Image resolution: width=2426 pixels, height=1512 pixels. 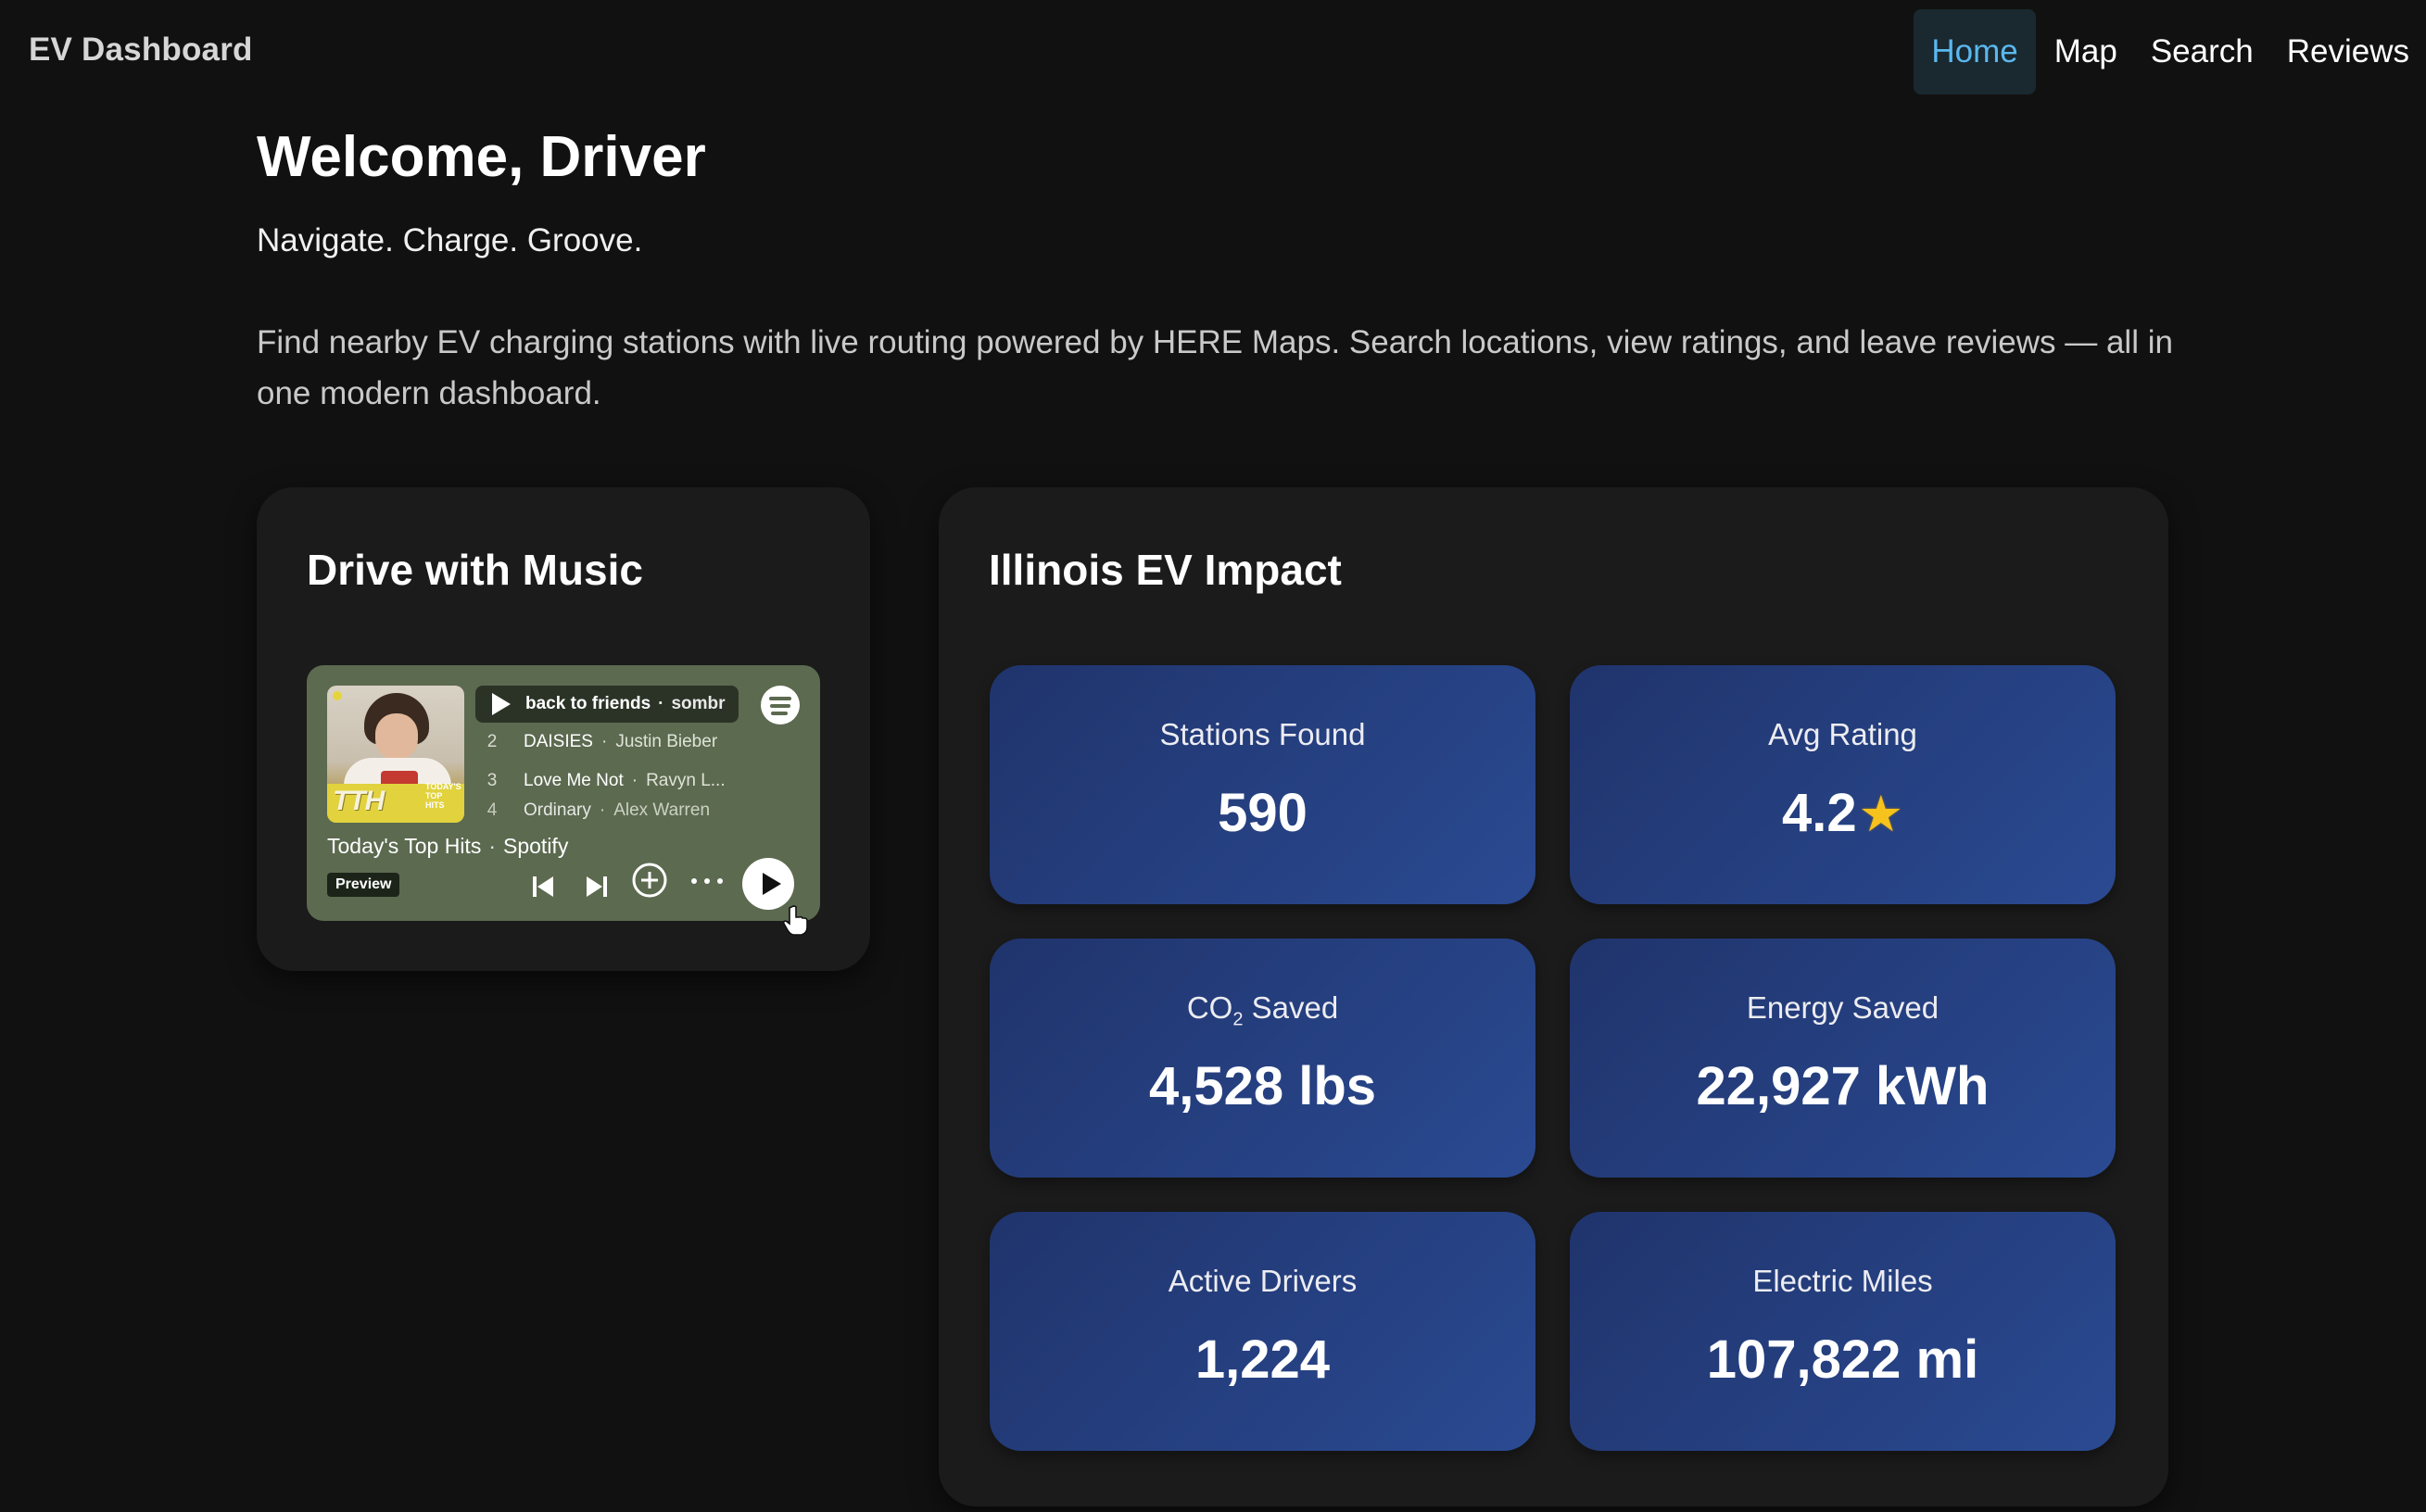 What do you see at coordinates (450, 240) in the screenshot?
I see `hero-tagline: Navigate. Charge. Groove.` at bounding box center [450, 240].